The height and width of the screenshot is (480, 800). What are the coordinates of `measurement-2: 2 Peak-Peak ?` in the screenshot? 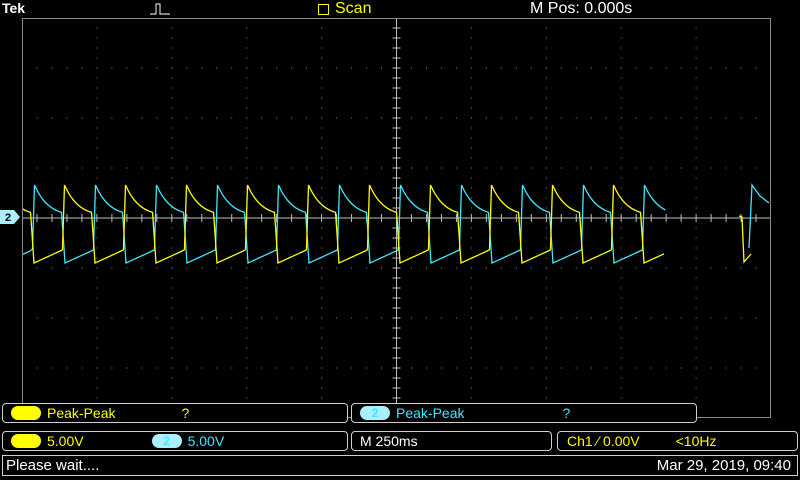 It's located at (524, 413).